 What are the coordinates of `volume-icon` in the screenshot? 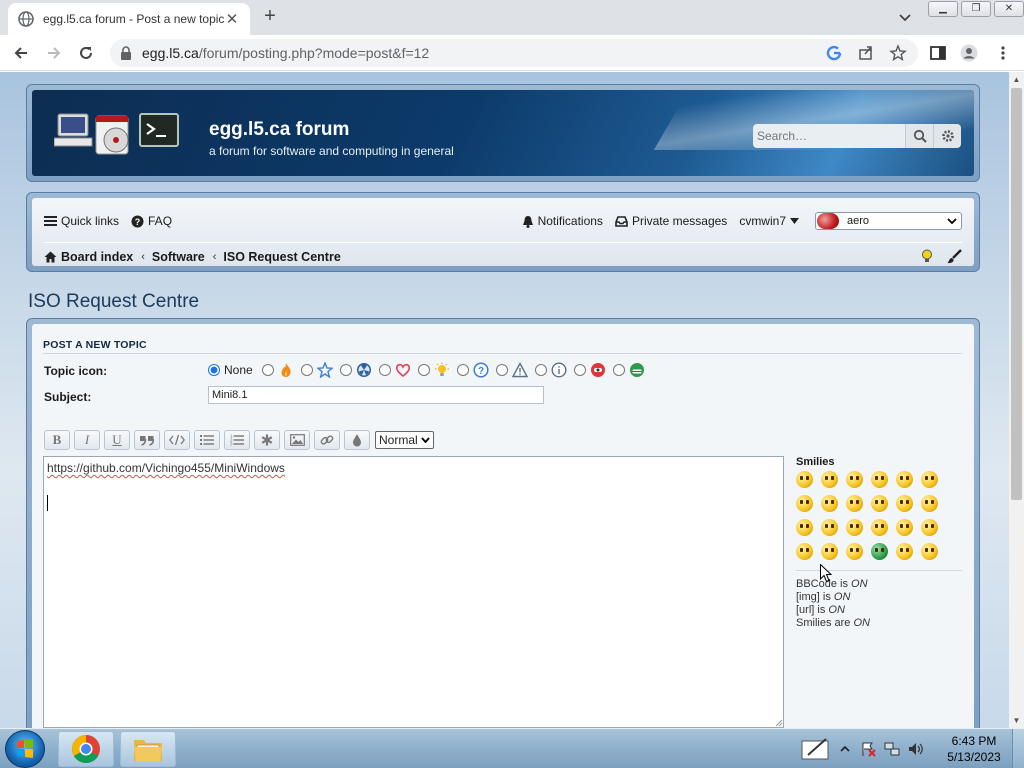 It's located at (916, 749).